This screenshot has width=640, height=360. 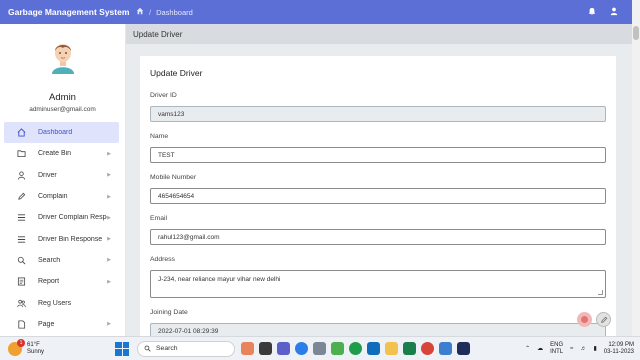 What do you see at coordinates (63, 56) in the screenshot?
I see `avatar` at bounding box center [63, 56].